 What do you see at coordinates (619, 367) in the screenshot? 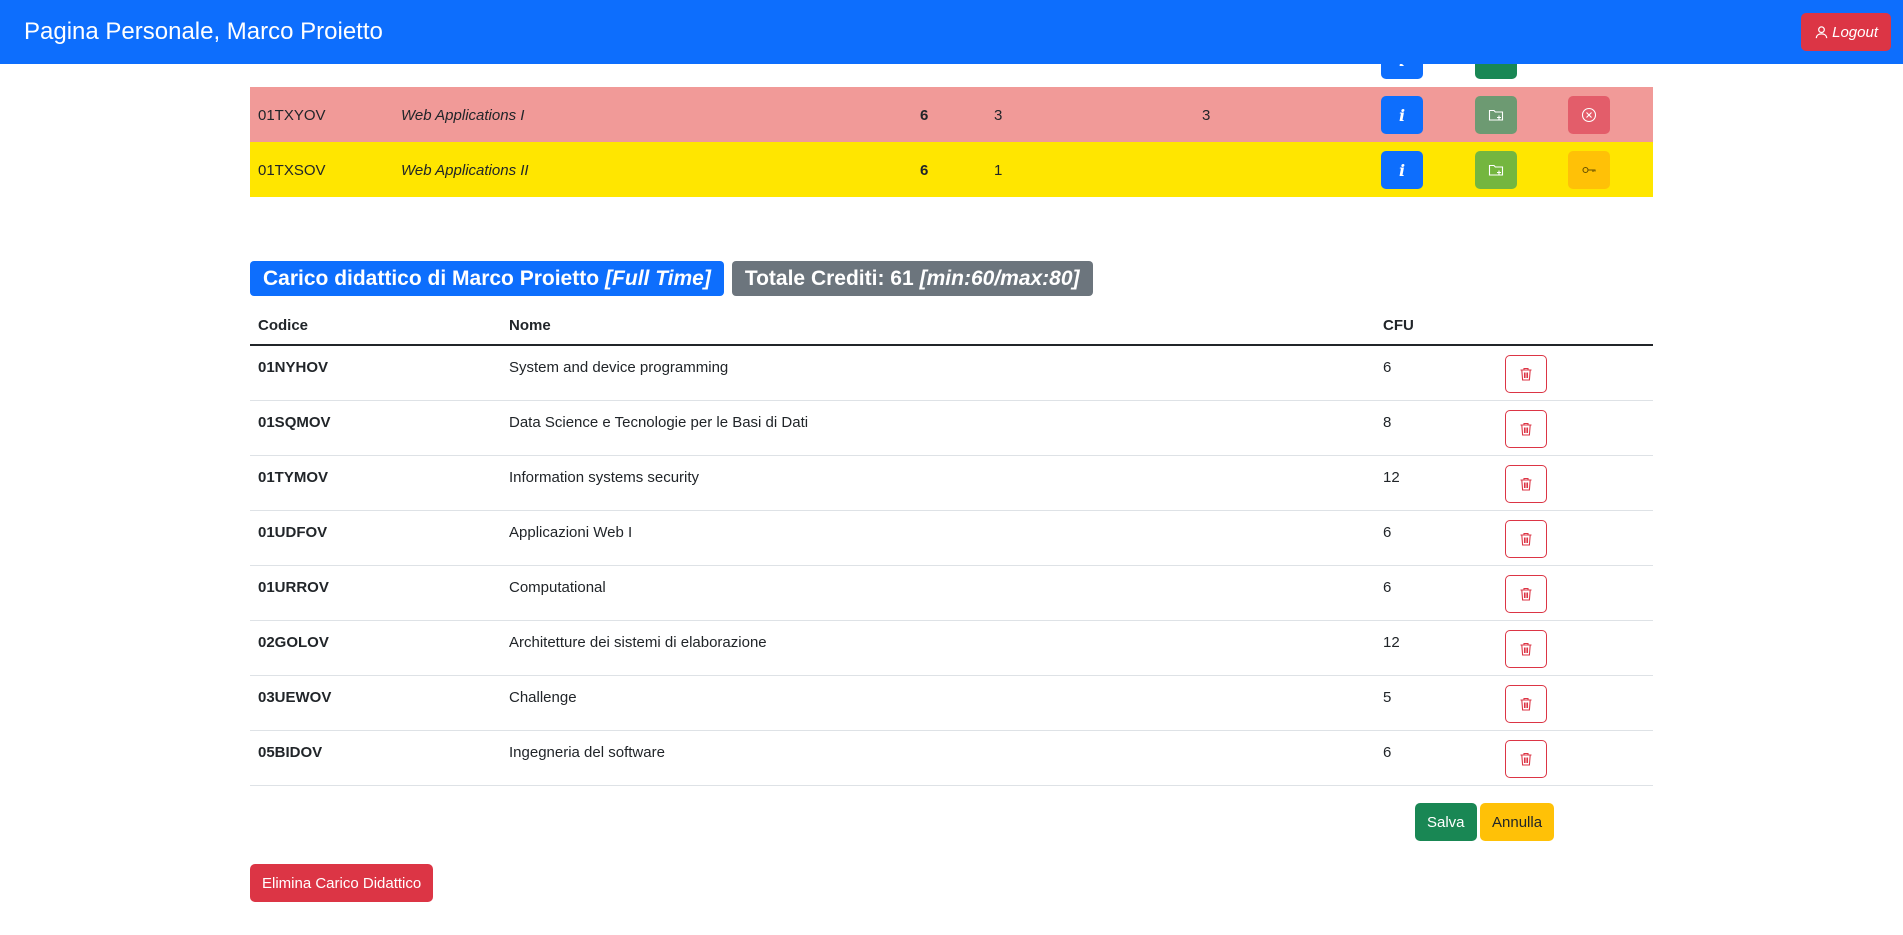
I see `course-name: System and device programming` at bounding box center [619, 367].